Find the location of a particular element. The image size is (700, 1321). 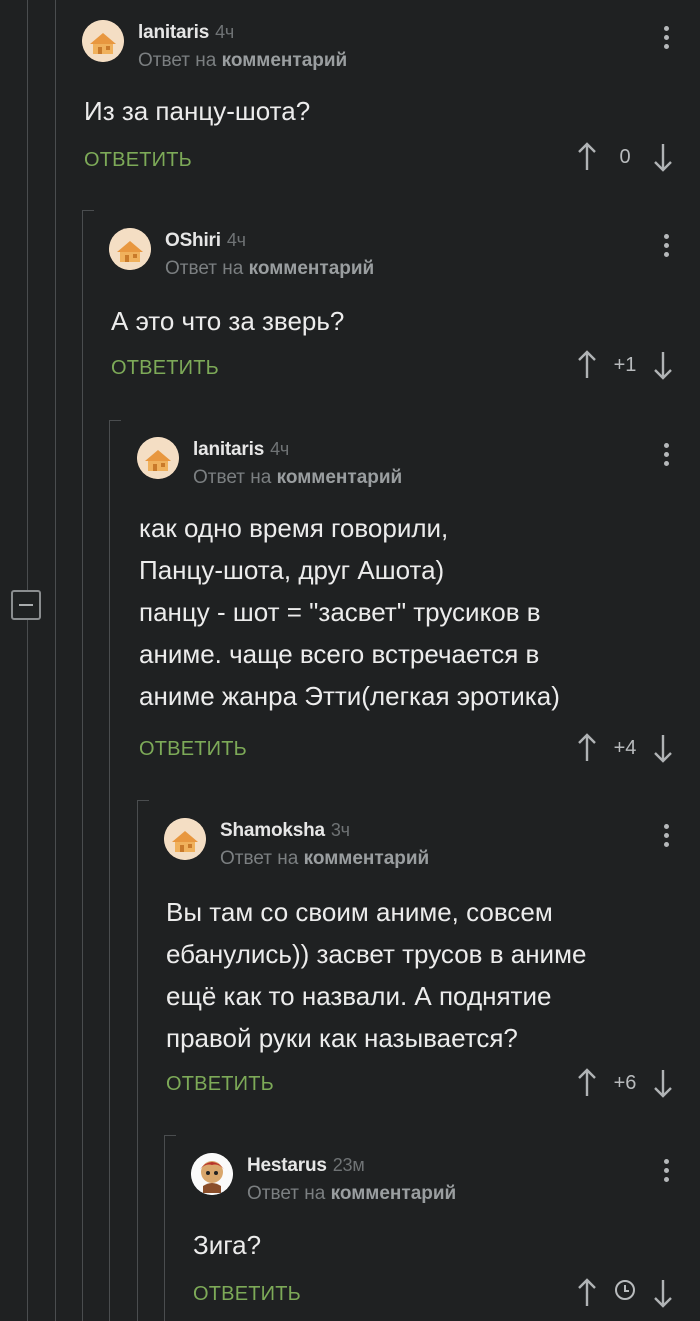

author-name: OShiri is located at coordinates (193, 240).